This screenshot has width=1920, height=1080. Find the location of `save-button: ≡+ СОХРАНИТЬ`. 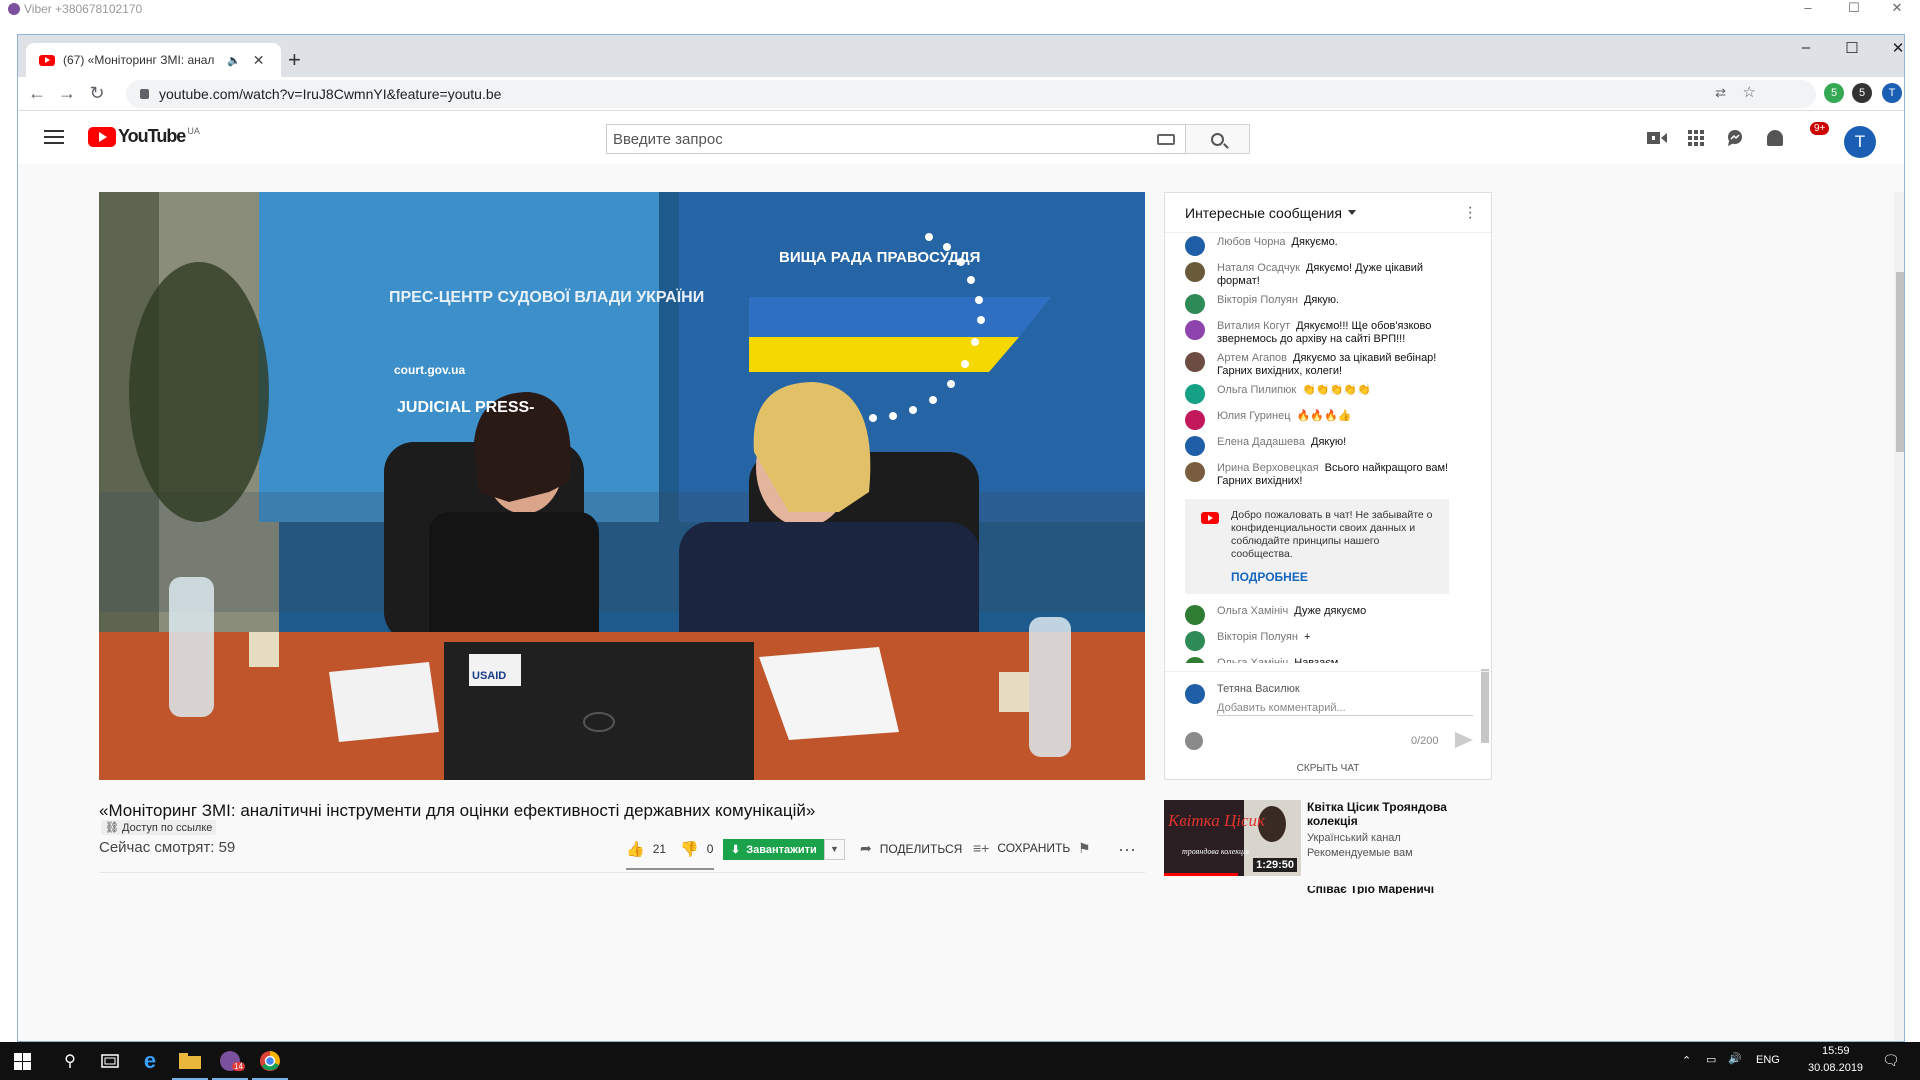

save-button: ≡+ СОХРАНИТЬ is located at coordinates (1021, 848).